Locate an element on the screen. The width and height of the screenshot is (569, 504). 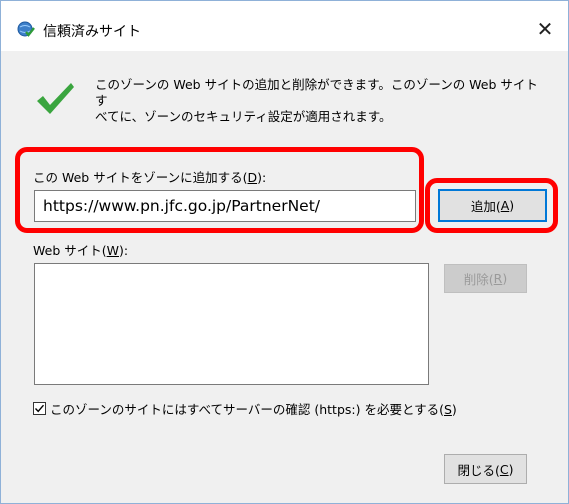
add-site-label: この Web サイトをゾーンに追加する(D): is located at coordinates (150, 177).